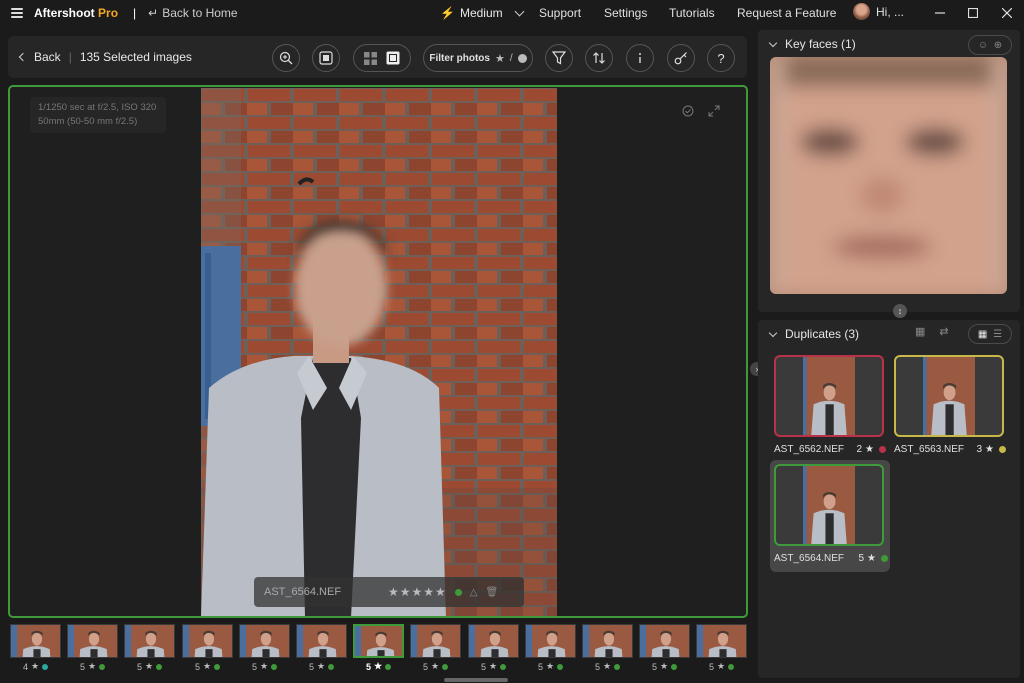 Image resolution: width=1024 pixels, height=683 pixels. I want to click on selection-count: 135 Selected images, so click(135, 57).